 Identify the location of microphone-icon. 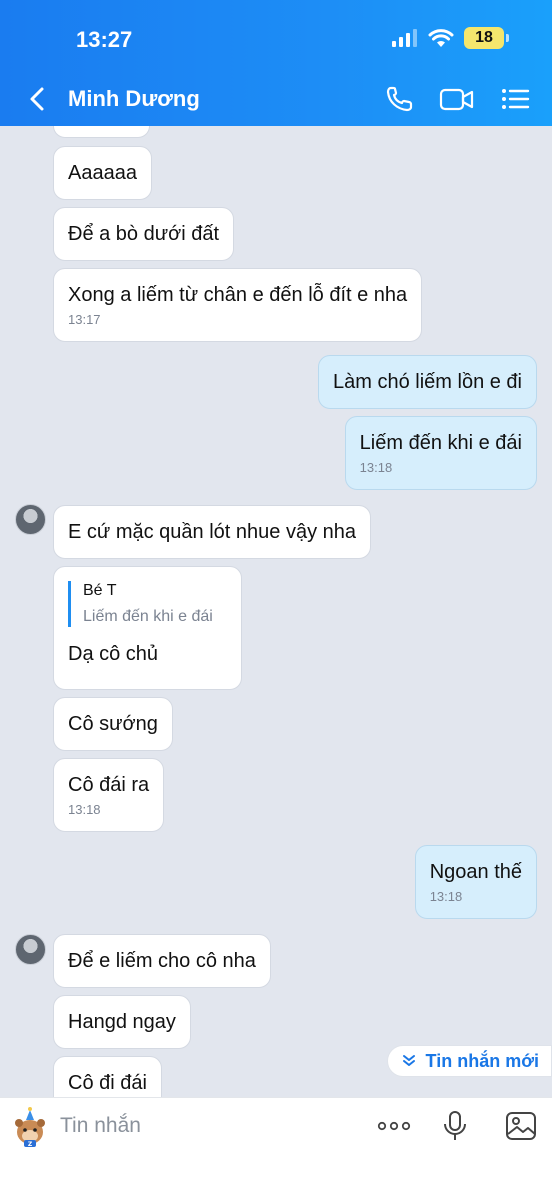
(455, 1126).